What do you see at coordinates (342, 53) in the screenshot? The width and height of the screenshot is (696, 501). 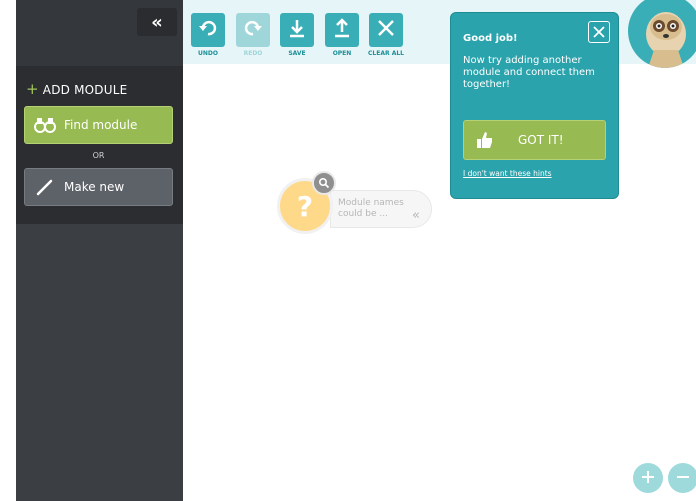 I see `open-label: OPEN` at bounding box center [342, 53].